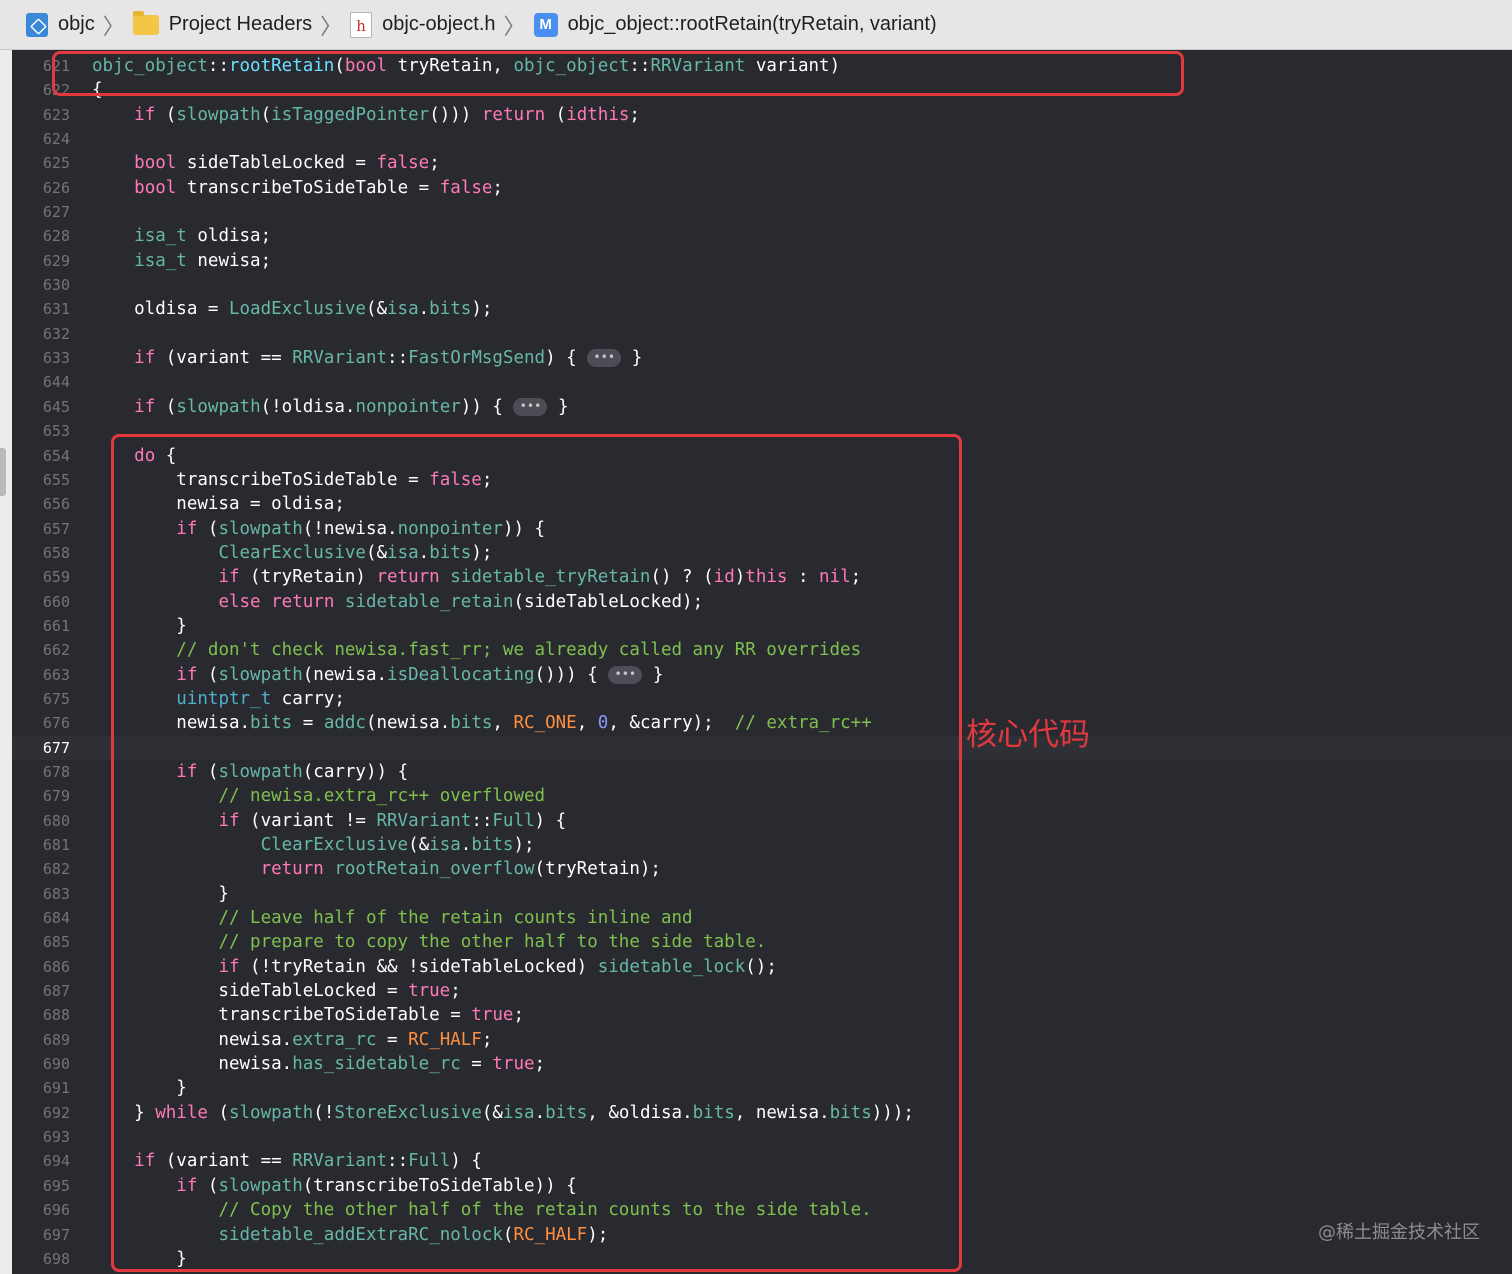 The width and height of the screenshot is (1512, 1274). Describe the element at coordinates (762, 212) in the screenshot. I see `code-line: 627` at that location.